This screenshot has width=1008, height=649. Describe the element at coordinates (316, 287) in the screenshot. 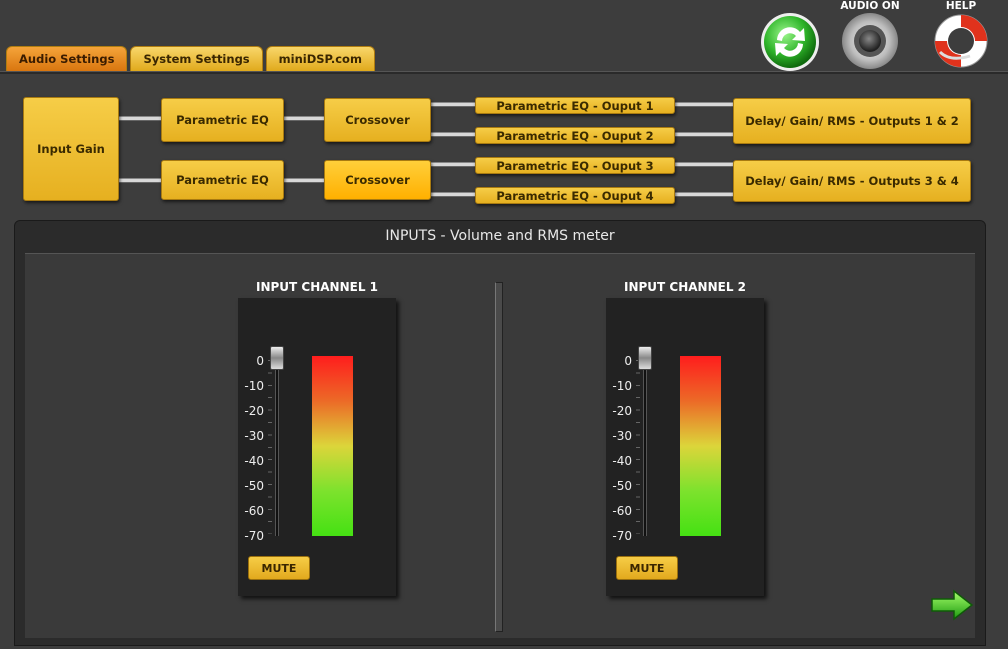

I see `channel-1-title: INPUT CHANNEL 1` at that location.